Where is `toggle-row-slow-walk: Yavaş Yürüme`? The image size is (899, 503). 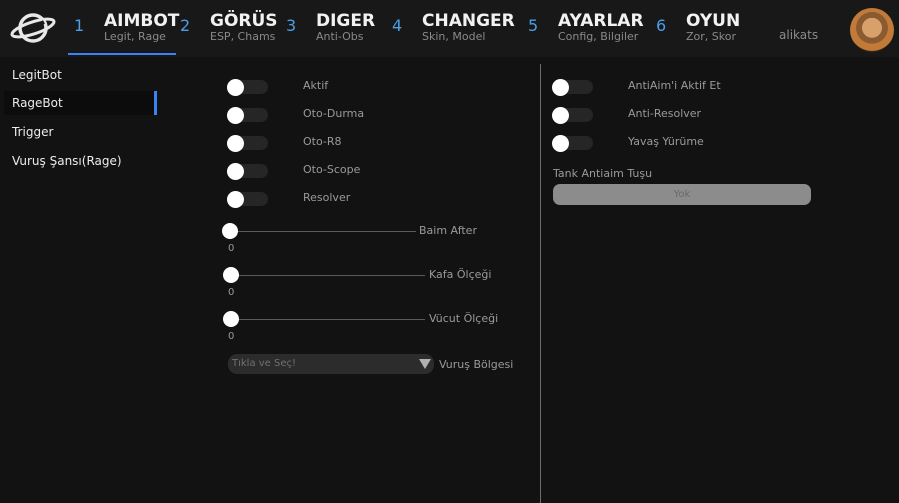
toggle-row-slow-walk: Yavaş Yürüme is located at coordinates (682, 144).